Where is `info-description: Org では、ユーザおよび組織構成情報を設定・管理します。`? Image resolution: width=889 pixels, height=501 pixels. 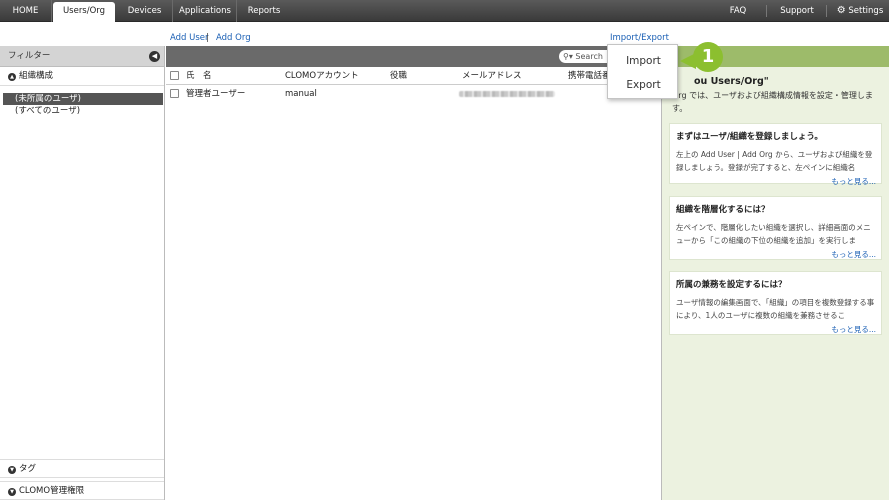 info-description: Org では、ユーザおよび組織構成情報を設定・管理します。 is located at coordinates (772, 102).